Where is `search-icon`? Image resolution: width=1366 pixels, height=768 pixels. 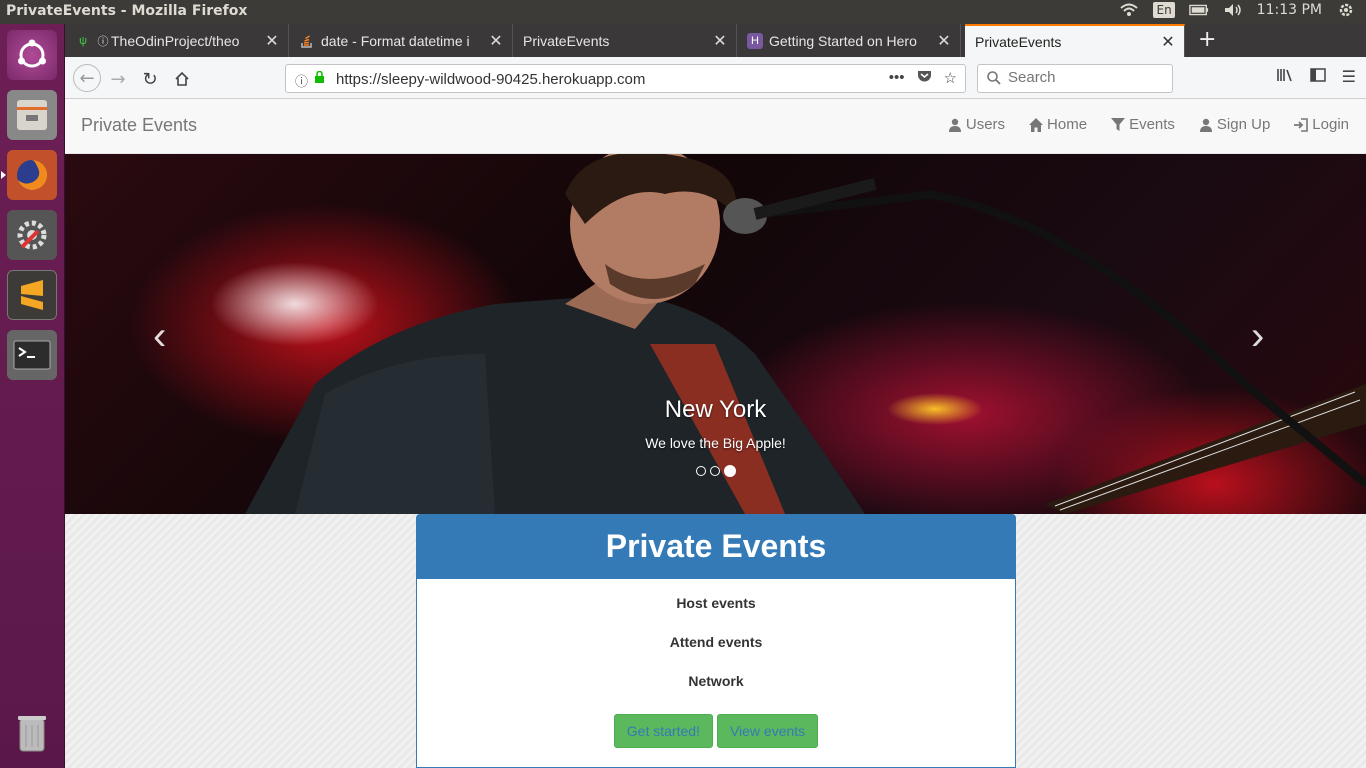 search-icon is located at coordinates (994, 80).